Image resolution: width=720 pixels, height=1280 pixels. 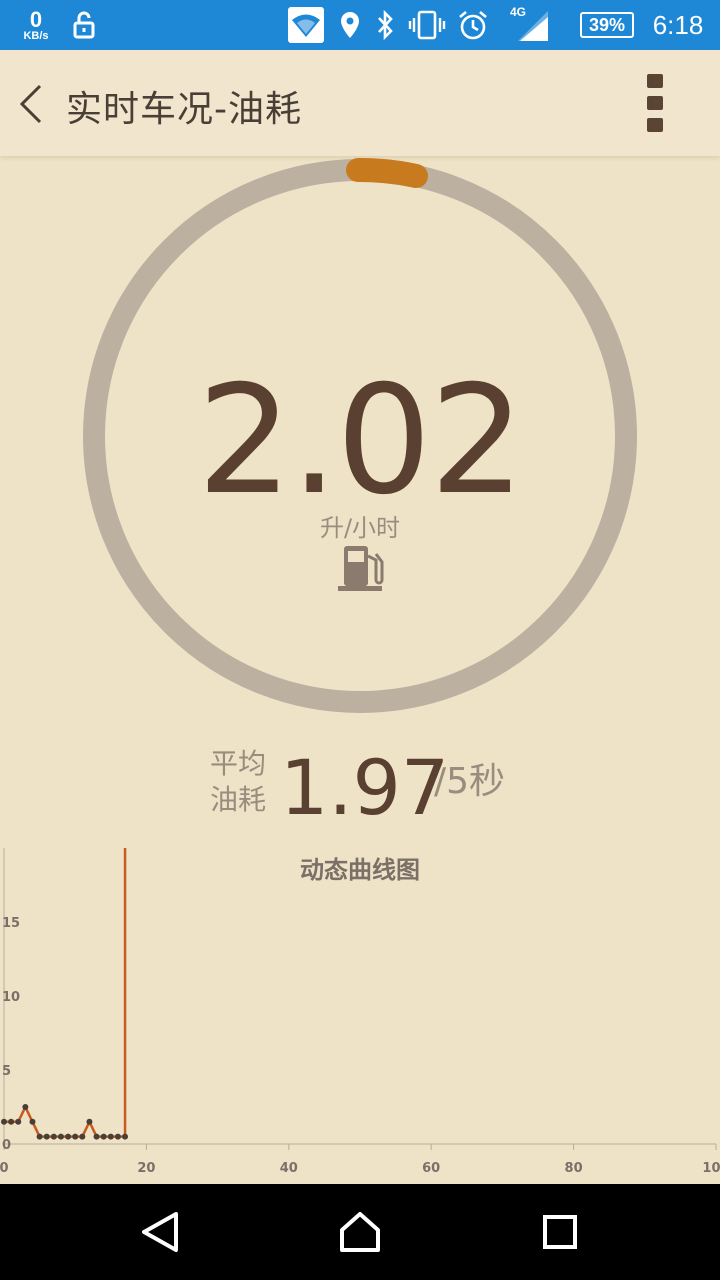 I want to click on y-tick-label: 0, so click(x=6, y=1145).